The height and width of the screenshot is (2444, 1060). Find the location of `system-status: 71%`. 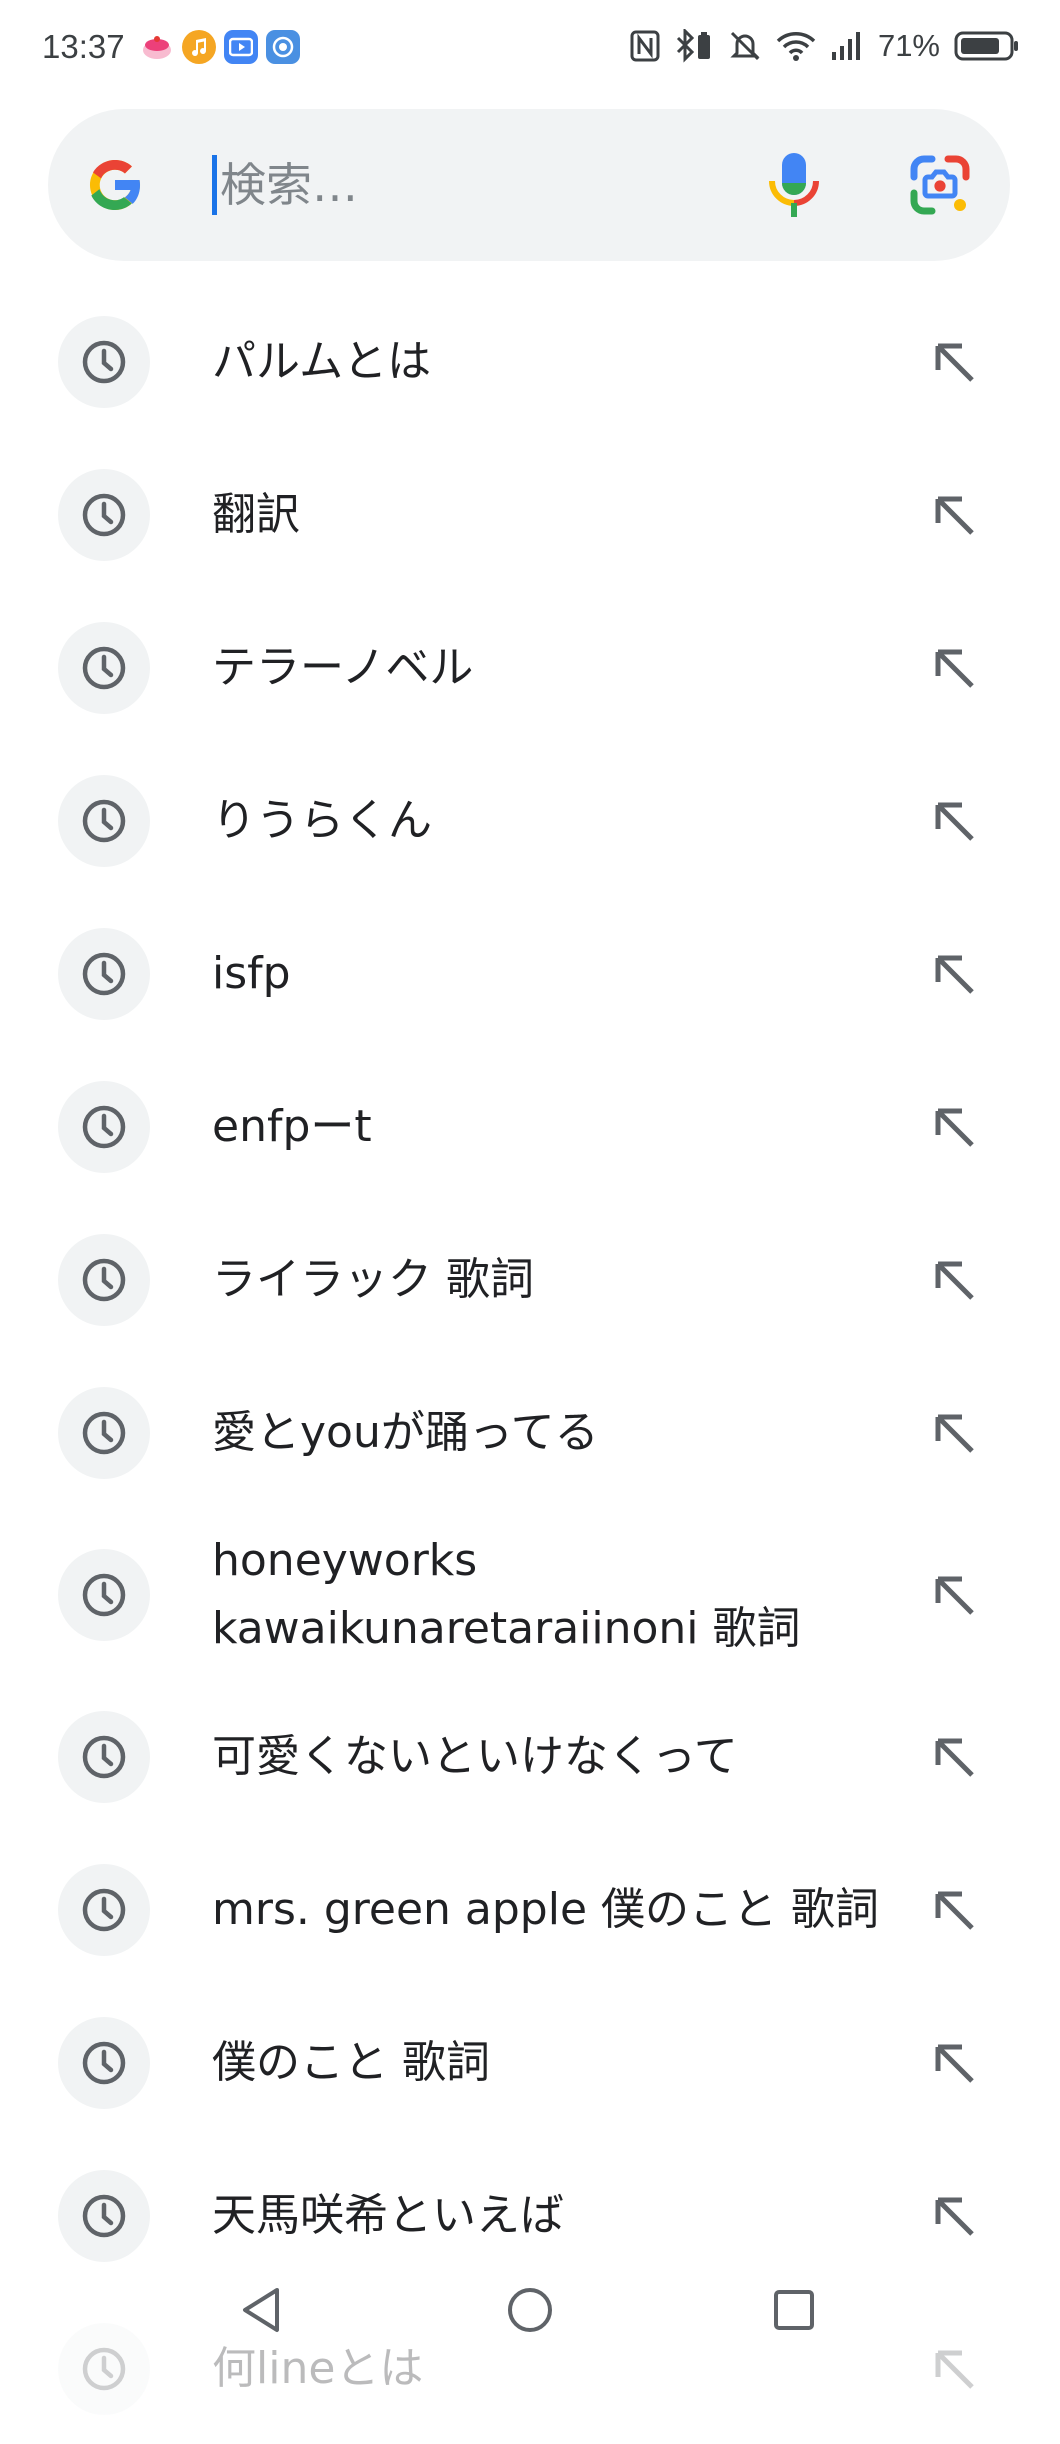

system-status: 71% is located at coordinates (825, 46).